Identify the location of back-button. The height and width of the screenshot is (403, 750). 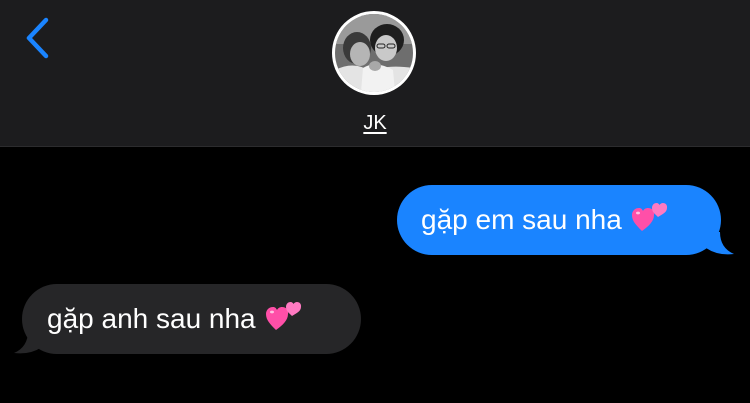
(38, 38).